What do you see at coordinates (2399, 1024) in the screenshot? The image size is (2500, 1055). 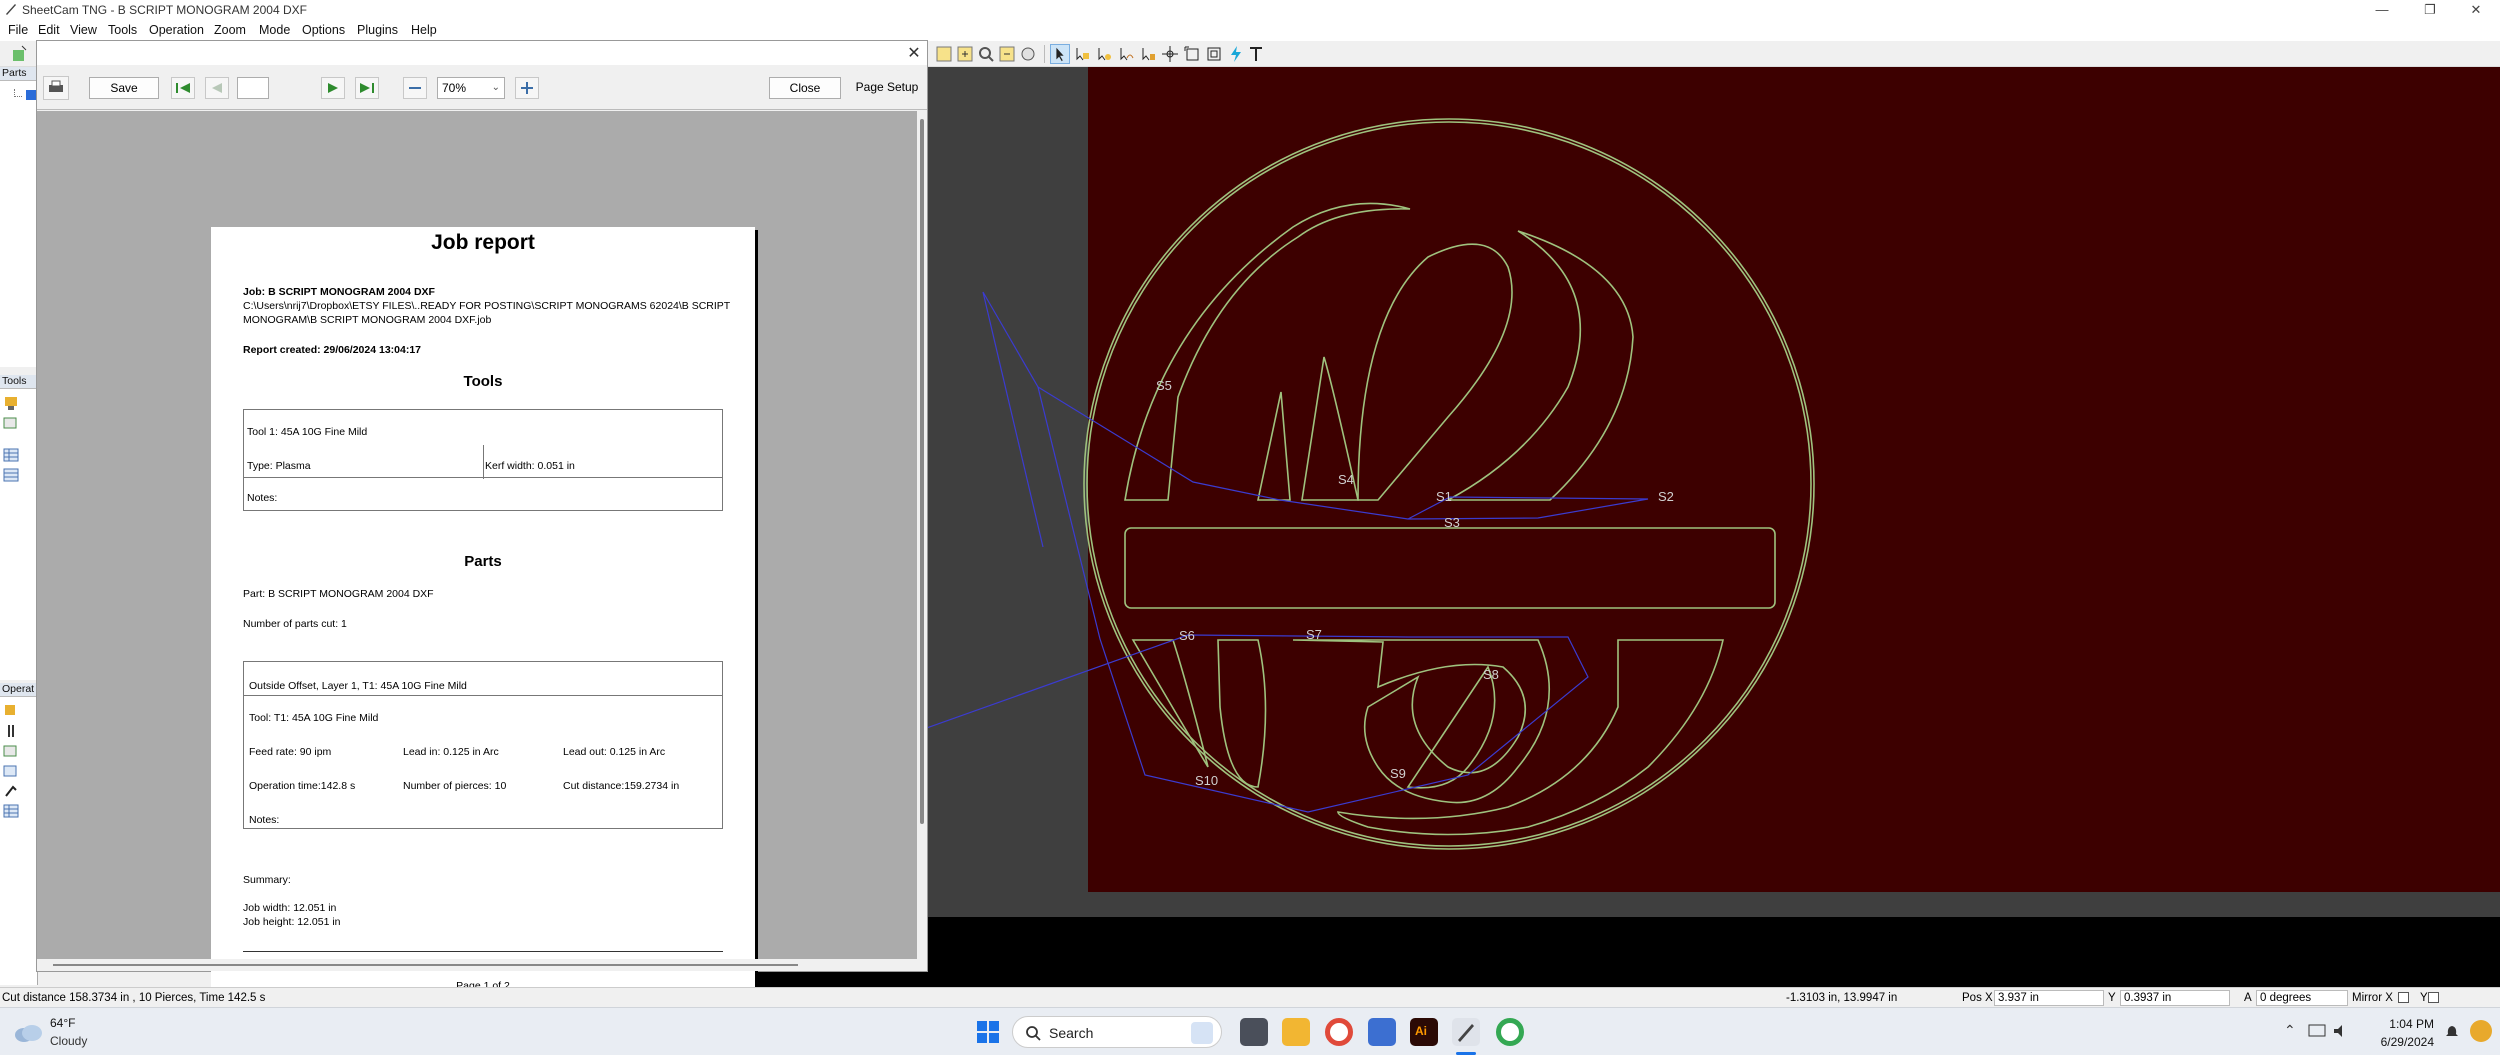 I see `clock-time: 1:04 PM` at bounding box center [2399, 1024].